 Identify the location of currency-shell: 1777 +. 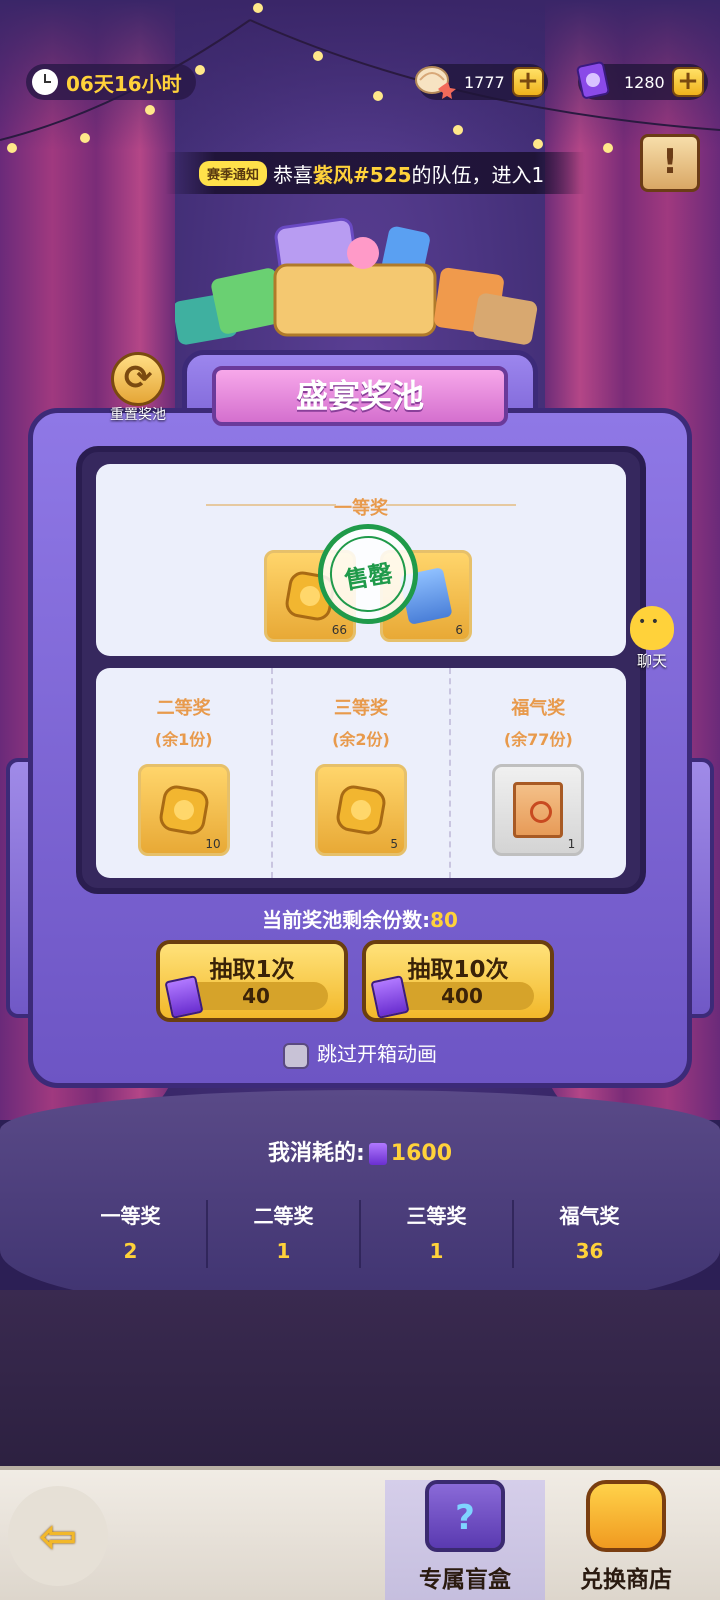
(481, 82).